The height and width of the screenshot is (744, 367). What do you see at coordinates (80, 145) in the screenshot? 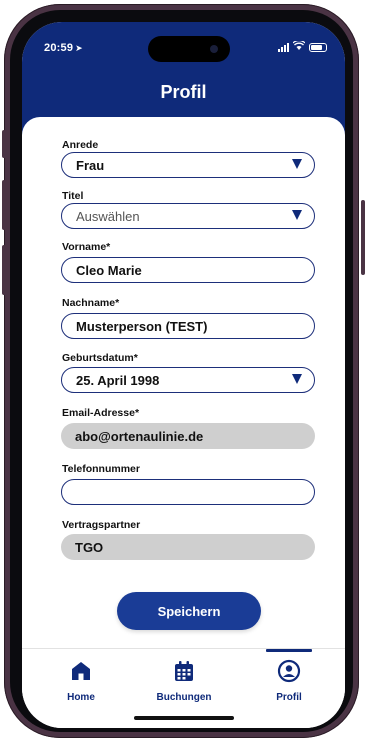
I see `anrede-label: Anrede` at bounding box center [80, 145].